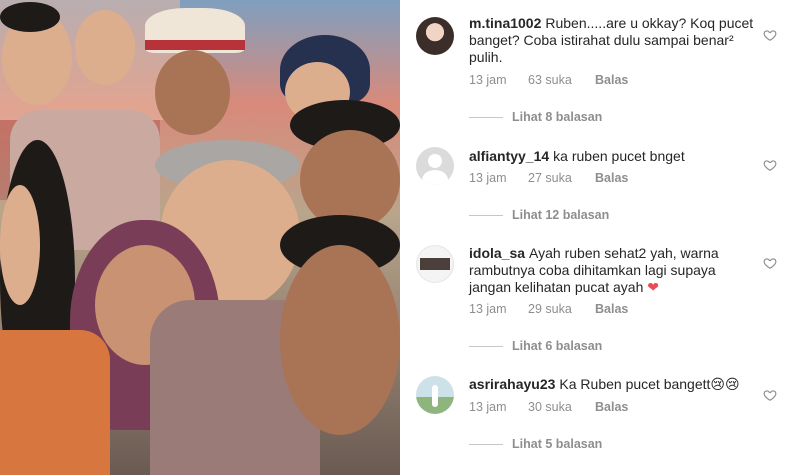 The image size is (800, 475). I want to click on person-hair, so click(30, 17).